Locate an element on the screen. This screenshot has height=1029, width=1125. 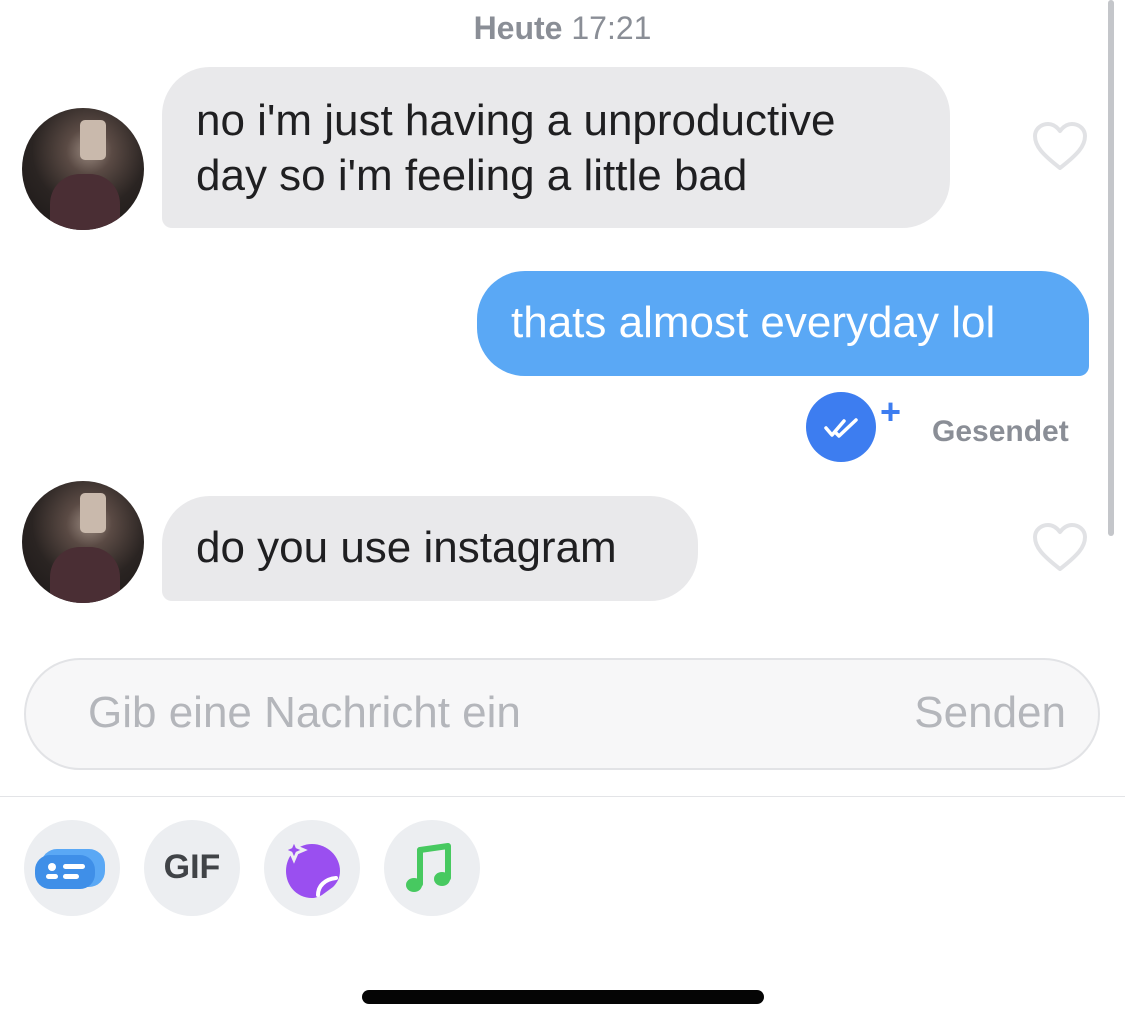
contact-card-icon is located at coordinates (70, 869).